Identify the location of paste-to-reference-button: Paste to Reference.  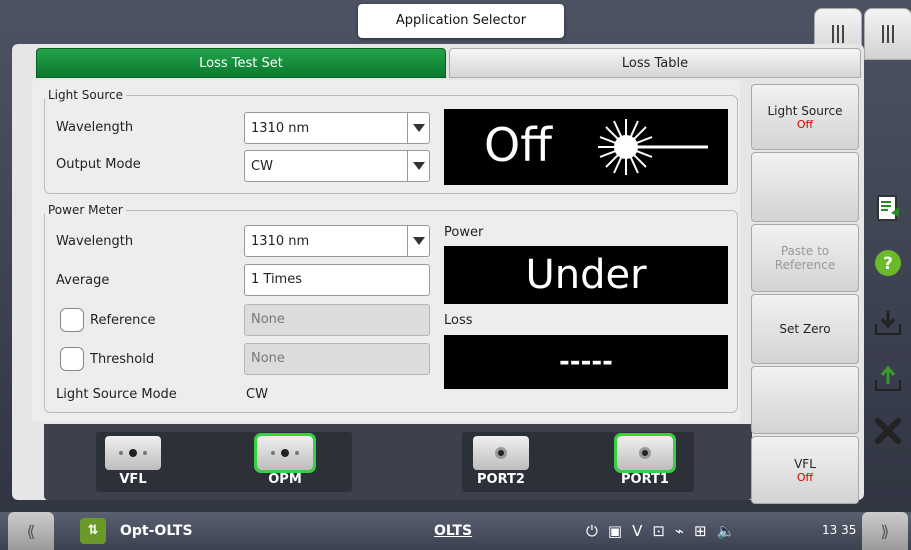
(805, 258).